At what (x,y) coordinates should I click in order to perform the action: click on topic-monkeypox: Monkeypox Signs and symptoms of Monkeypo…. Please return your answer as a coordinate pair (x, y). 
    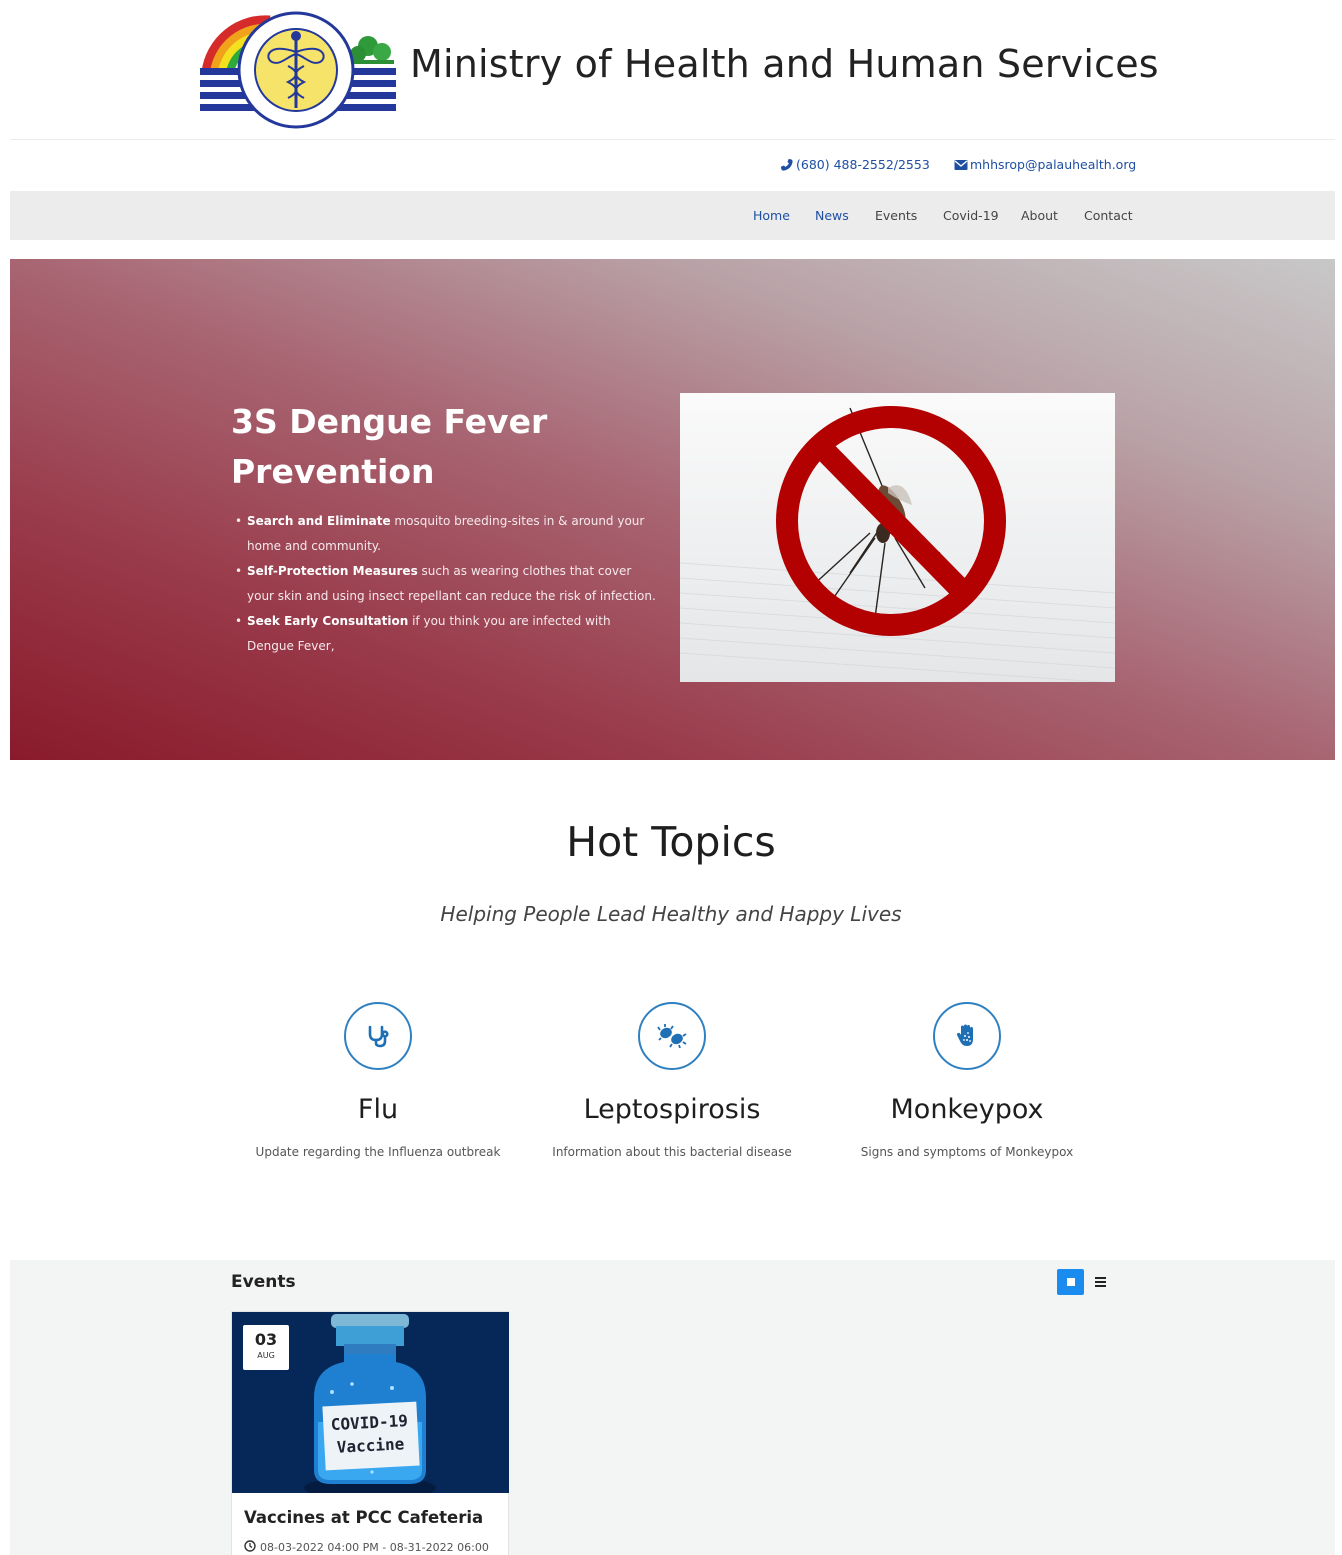
    Looking at the image, I should click on (967, 1080).